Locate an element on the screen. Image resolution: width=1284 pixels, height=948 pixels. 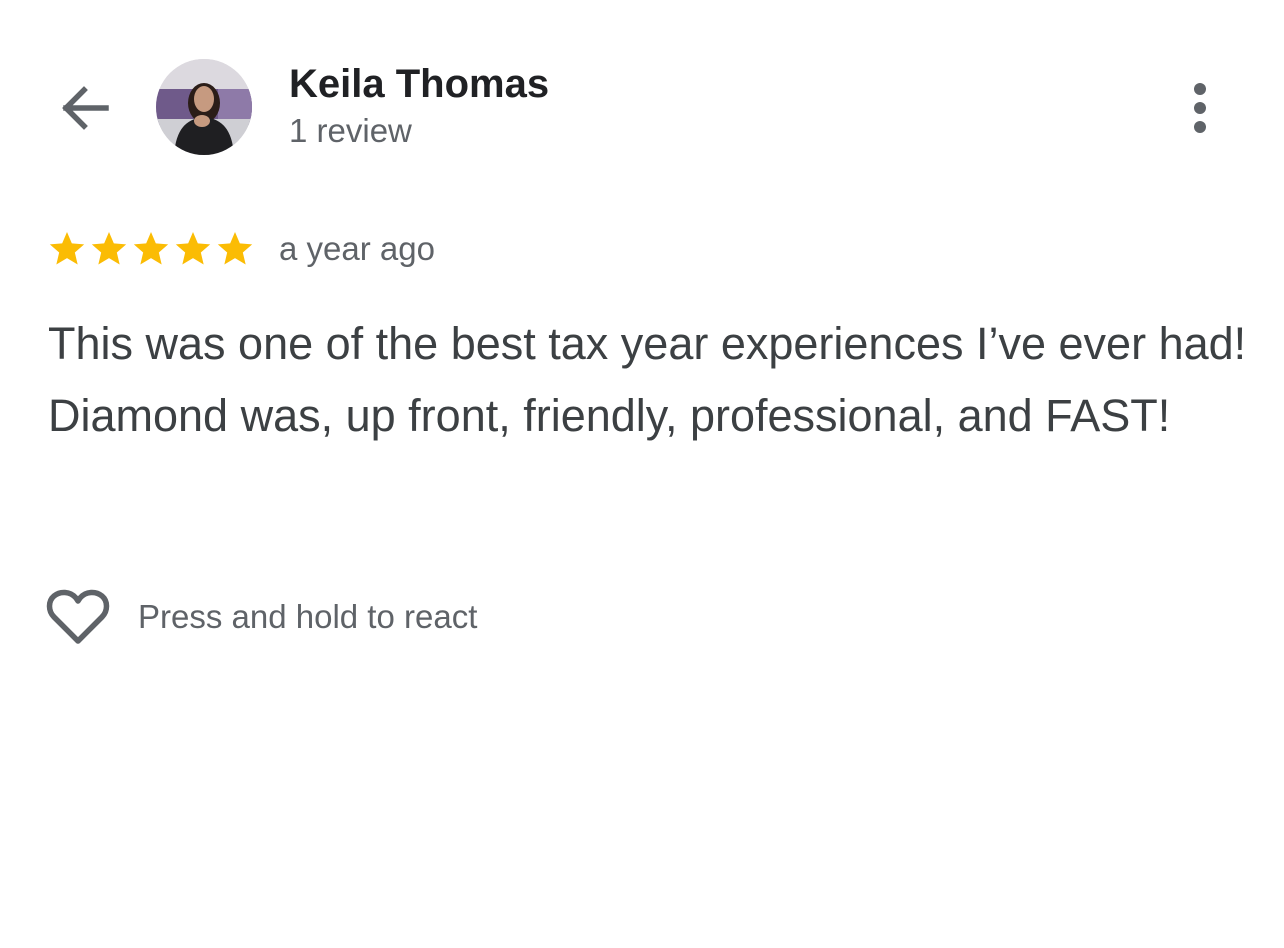
rating-row: a year ago is located at coordinates (241, 249).